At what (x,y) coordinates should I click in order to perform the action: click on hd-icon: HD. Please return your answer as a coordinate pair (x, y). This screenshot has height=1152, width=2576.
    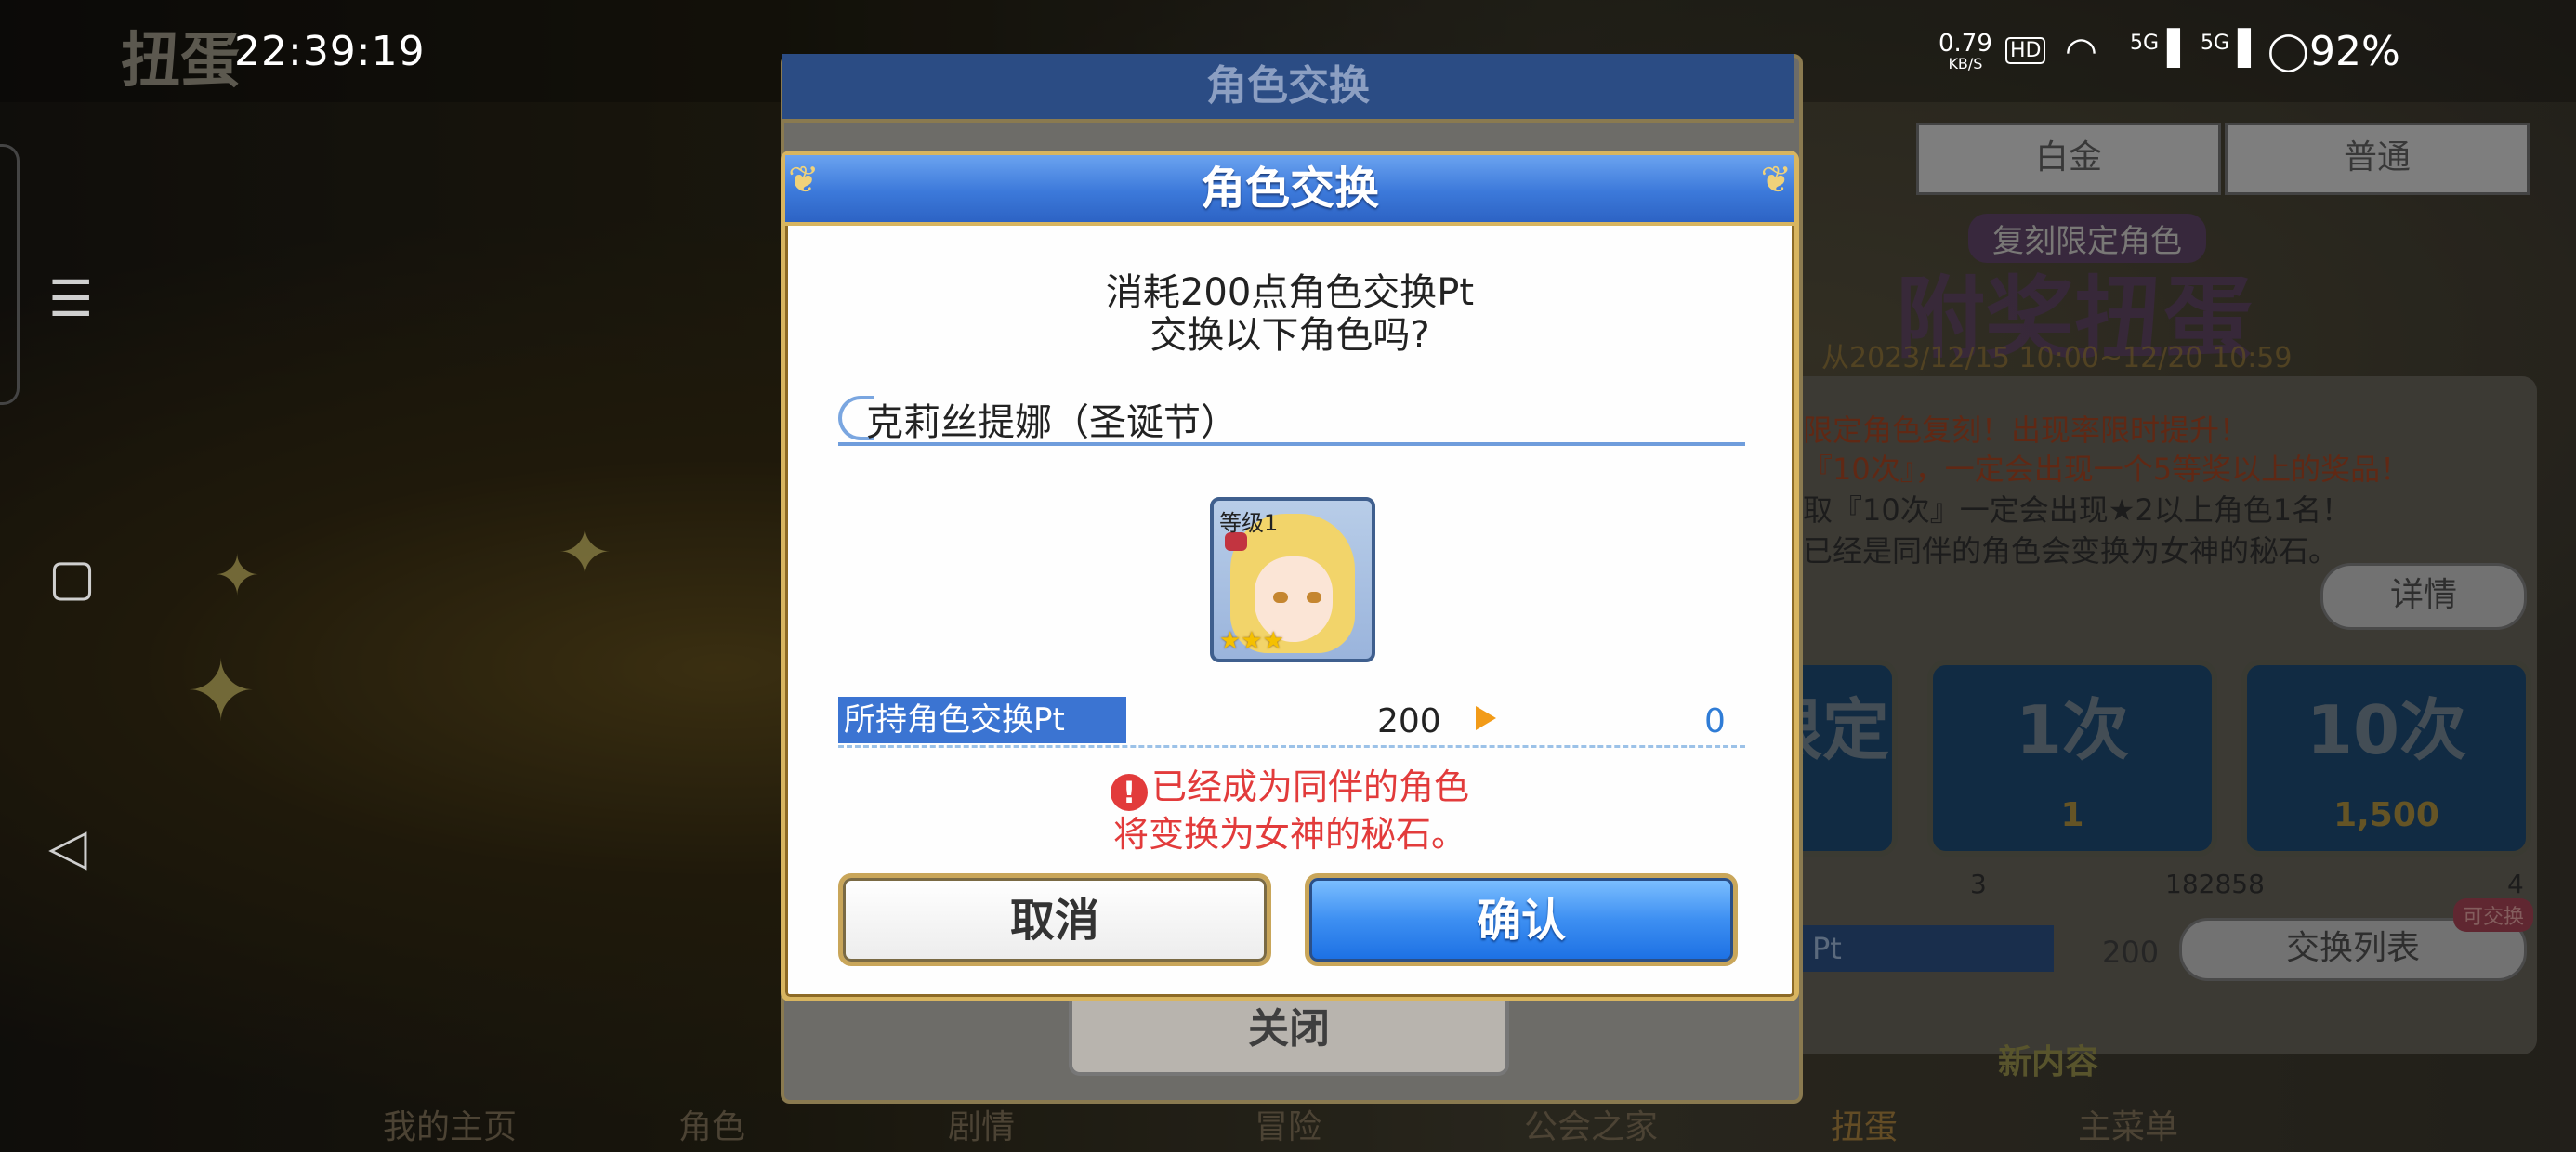
    Looking at the image, I should click on (2025, 50).